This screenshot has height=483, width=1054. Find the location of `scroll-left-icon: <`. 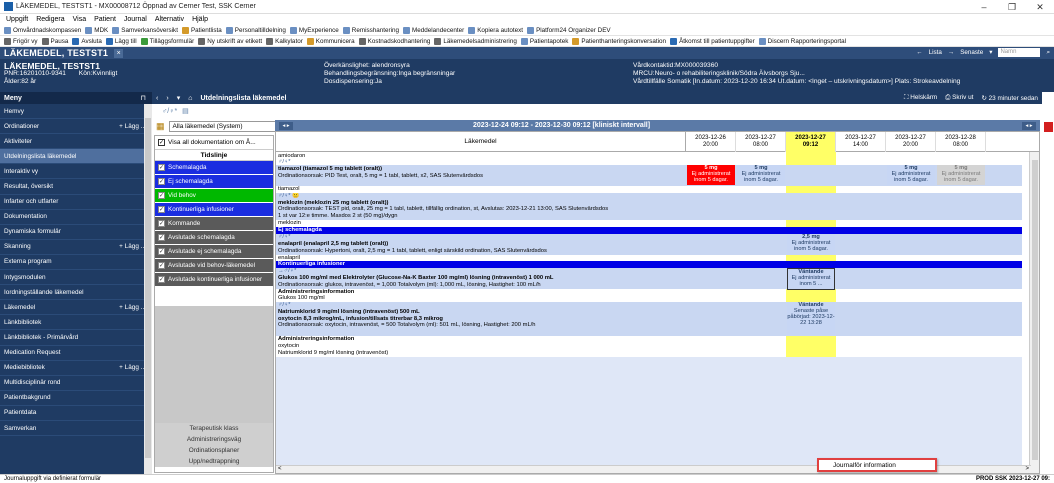

scroll-left-icon: < is located at coordinates (280, 469).